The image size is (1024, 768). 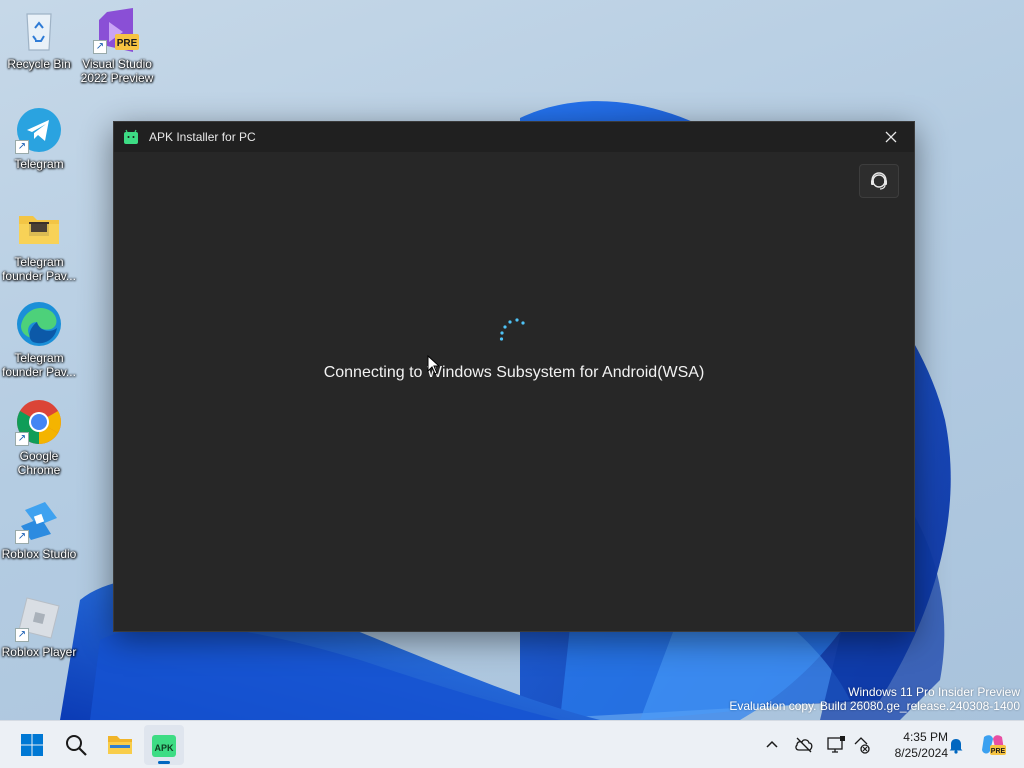 What do you see at coordinates (39, 130) in the screenshot?
I see `telegram-icon: ↗` at bounding box center [39, 130].